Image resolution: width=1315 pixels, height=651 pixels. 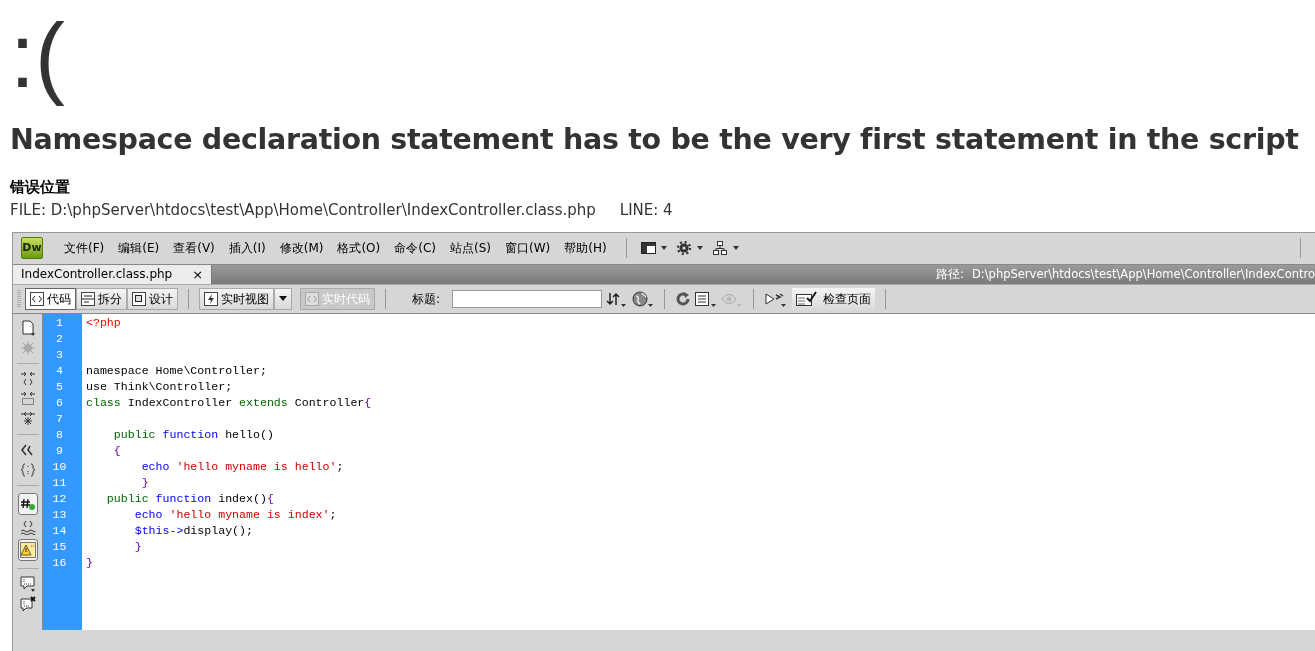 I want to click on line-number: LINE: 4, so click(x=646, y=211).